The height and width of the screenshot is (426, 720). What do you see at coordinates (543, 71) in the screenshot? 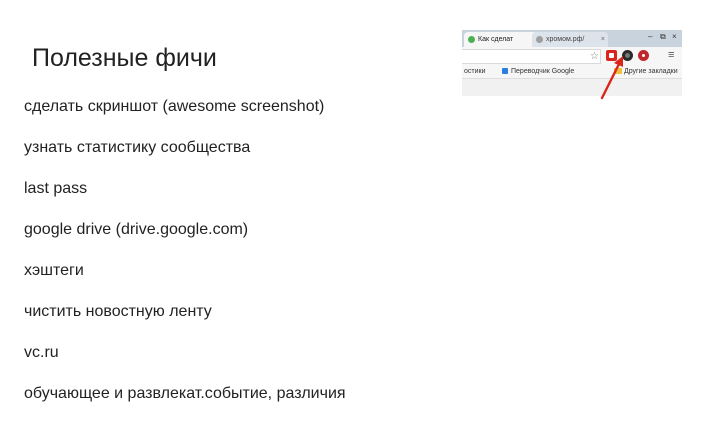
I see `bookmark-label: Переводчик Google` at bounding box center [543, 71].